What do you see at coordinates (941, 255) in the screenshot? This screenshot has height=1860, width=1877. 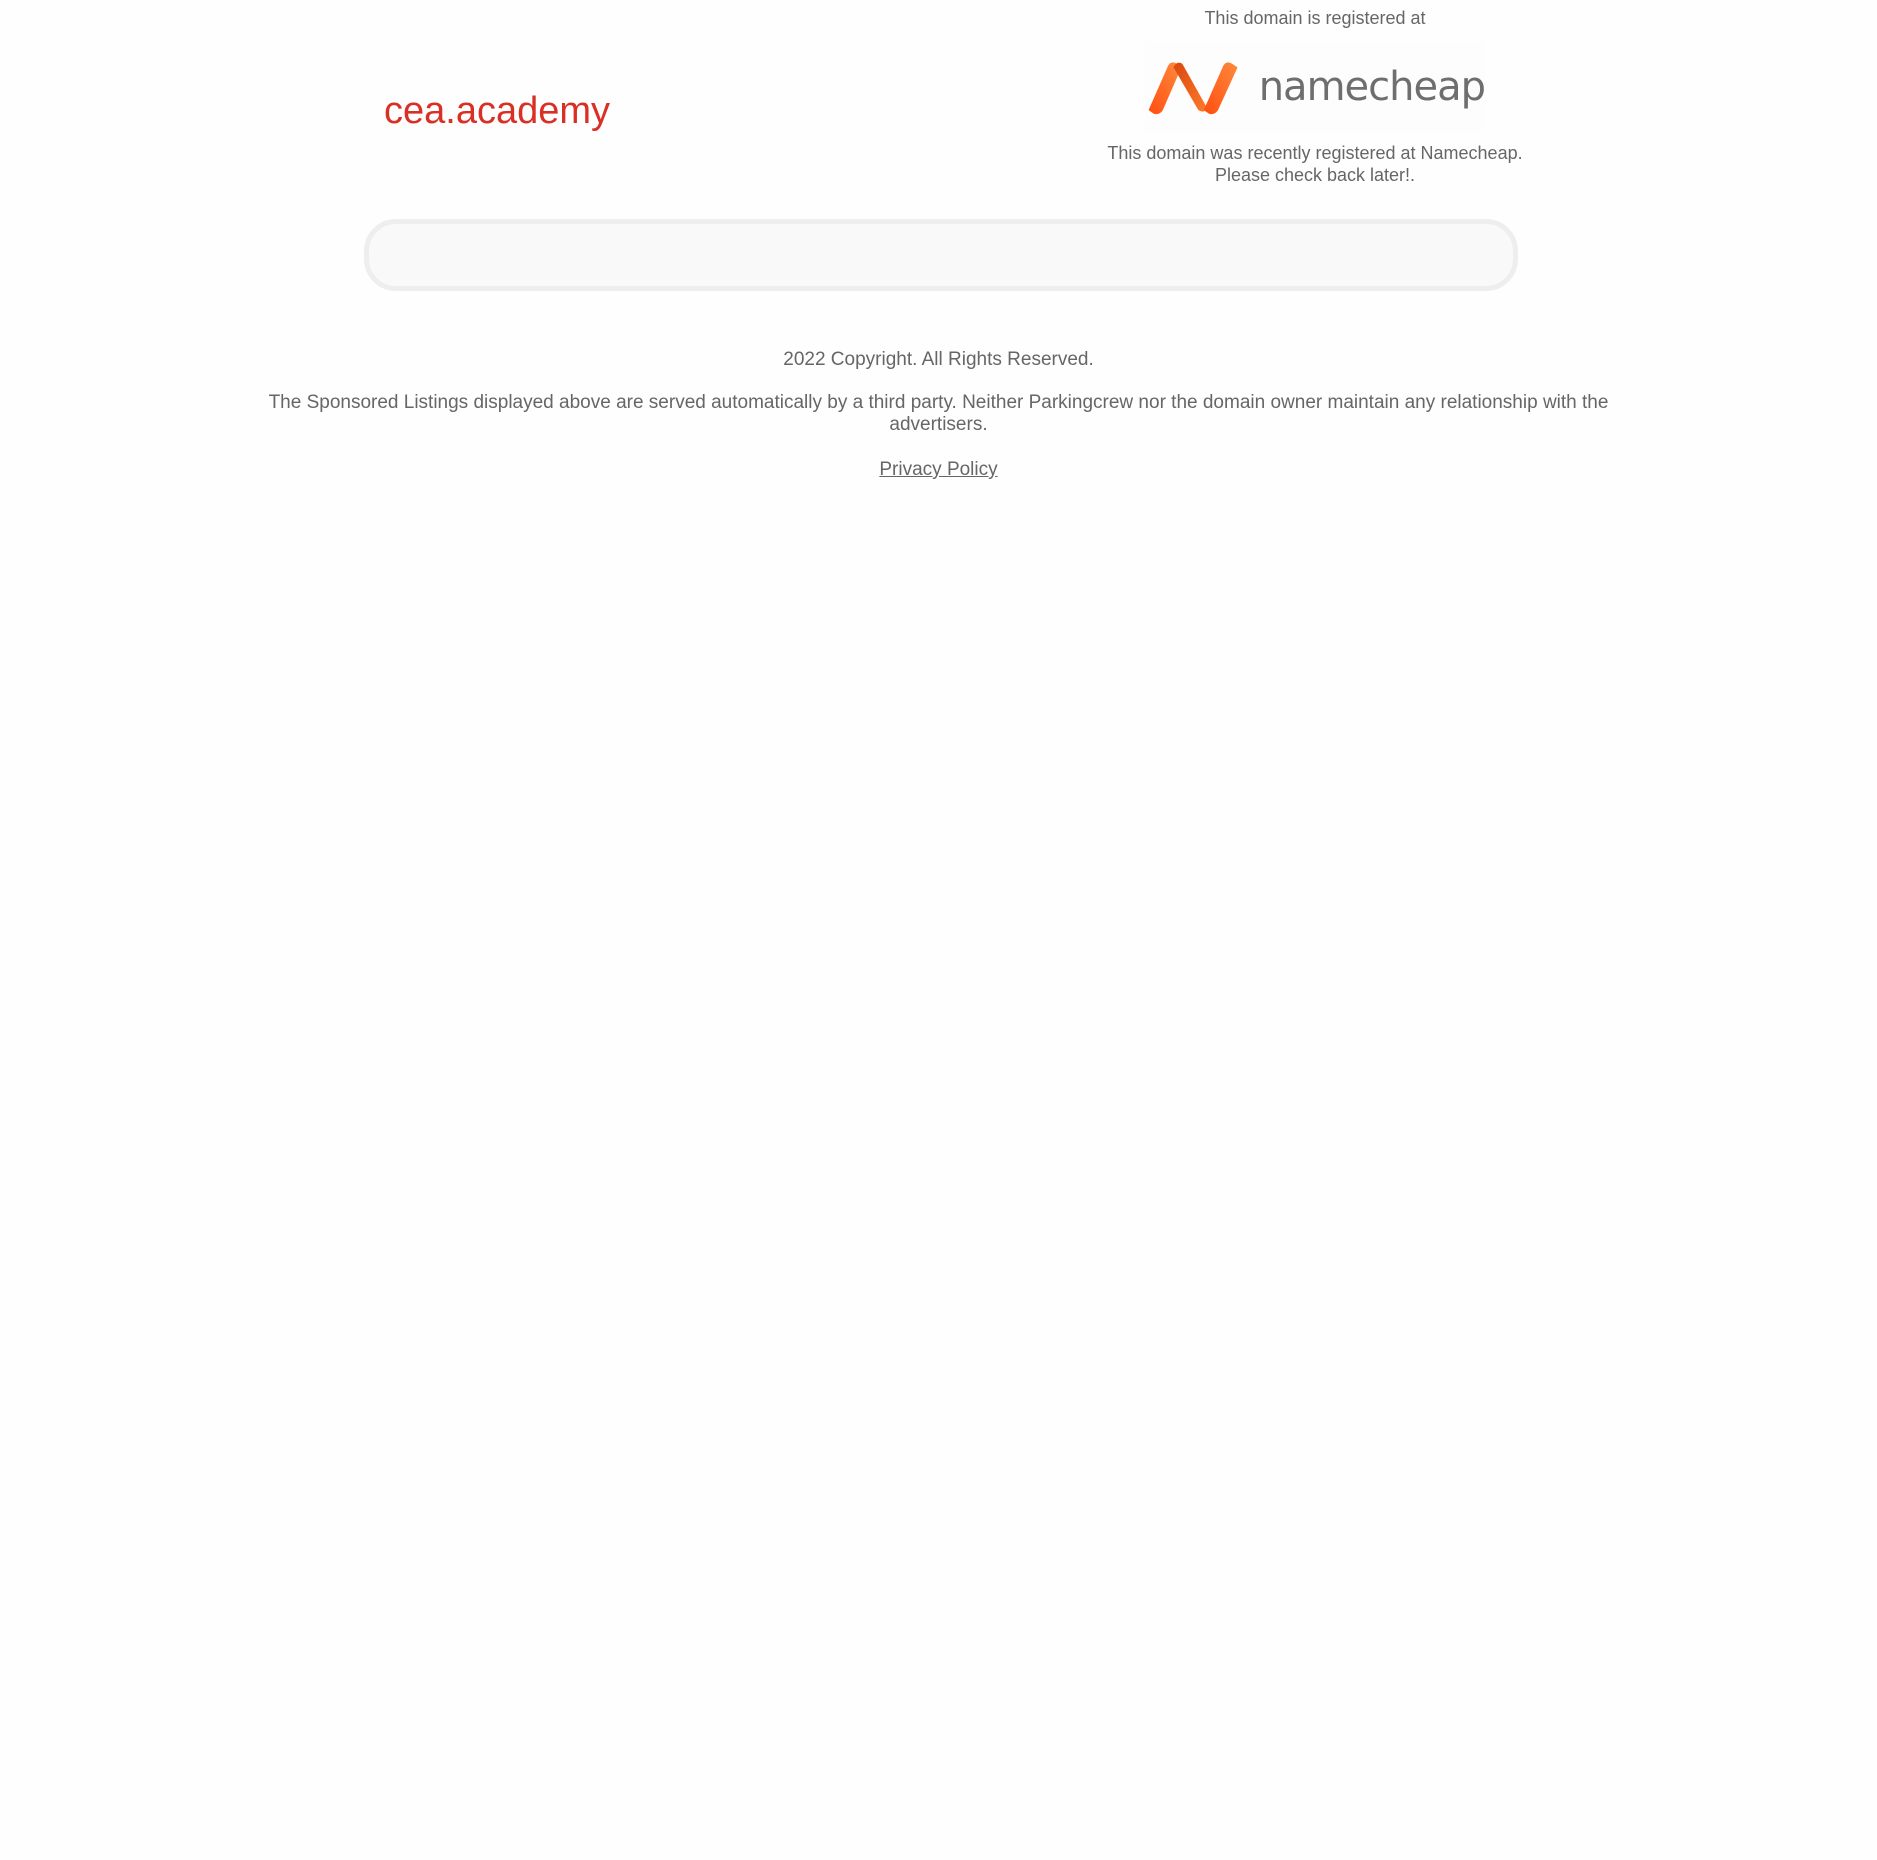 I see `sponsored-listings-box` at bounding box center [941, 255].